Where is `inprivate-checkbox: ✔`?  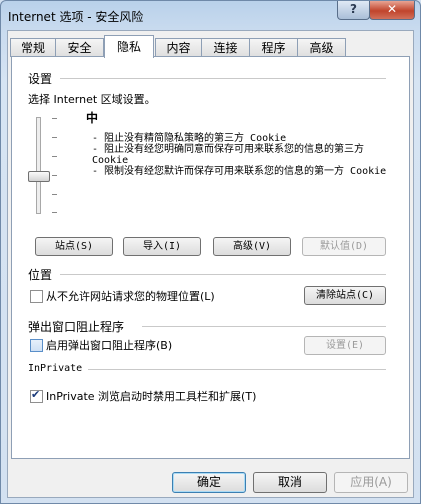
inprivate-checkbox: ✔ is located at coordinates (36, 395).